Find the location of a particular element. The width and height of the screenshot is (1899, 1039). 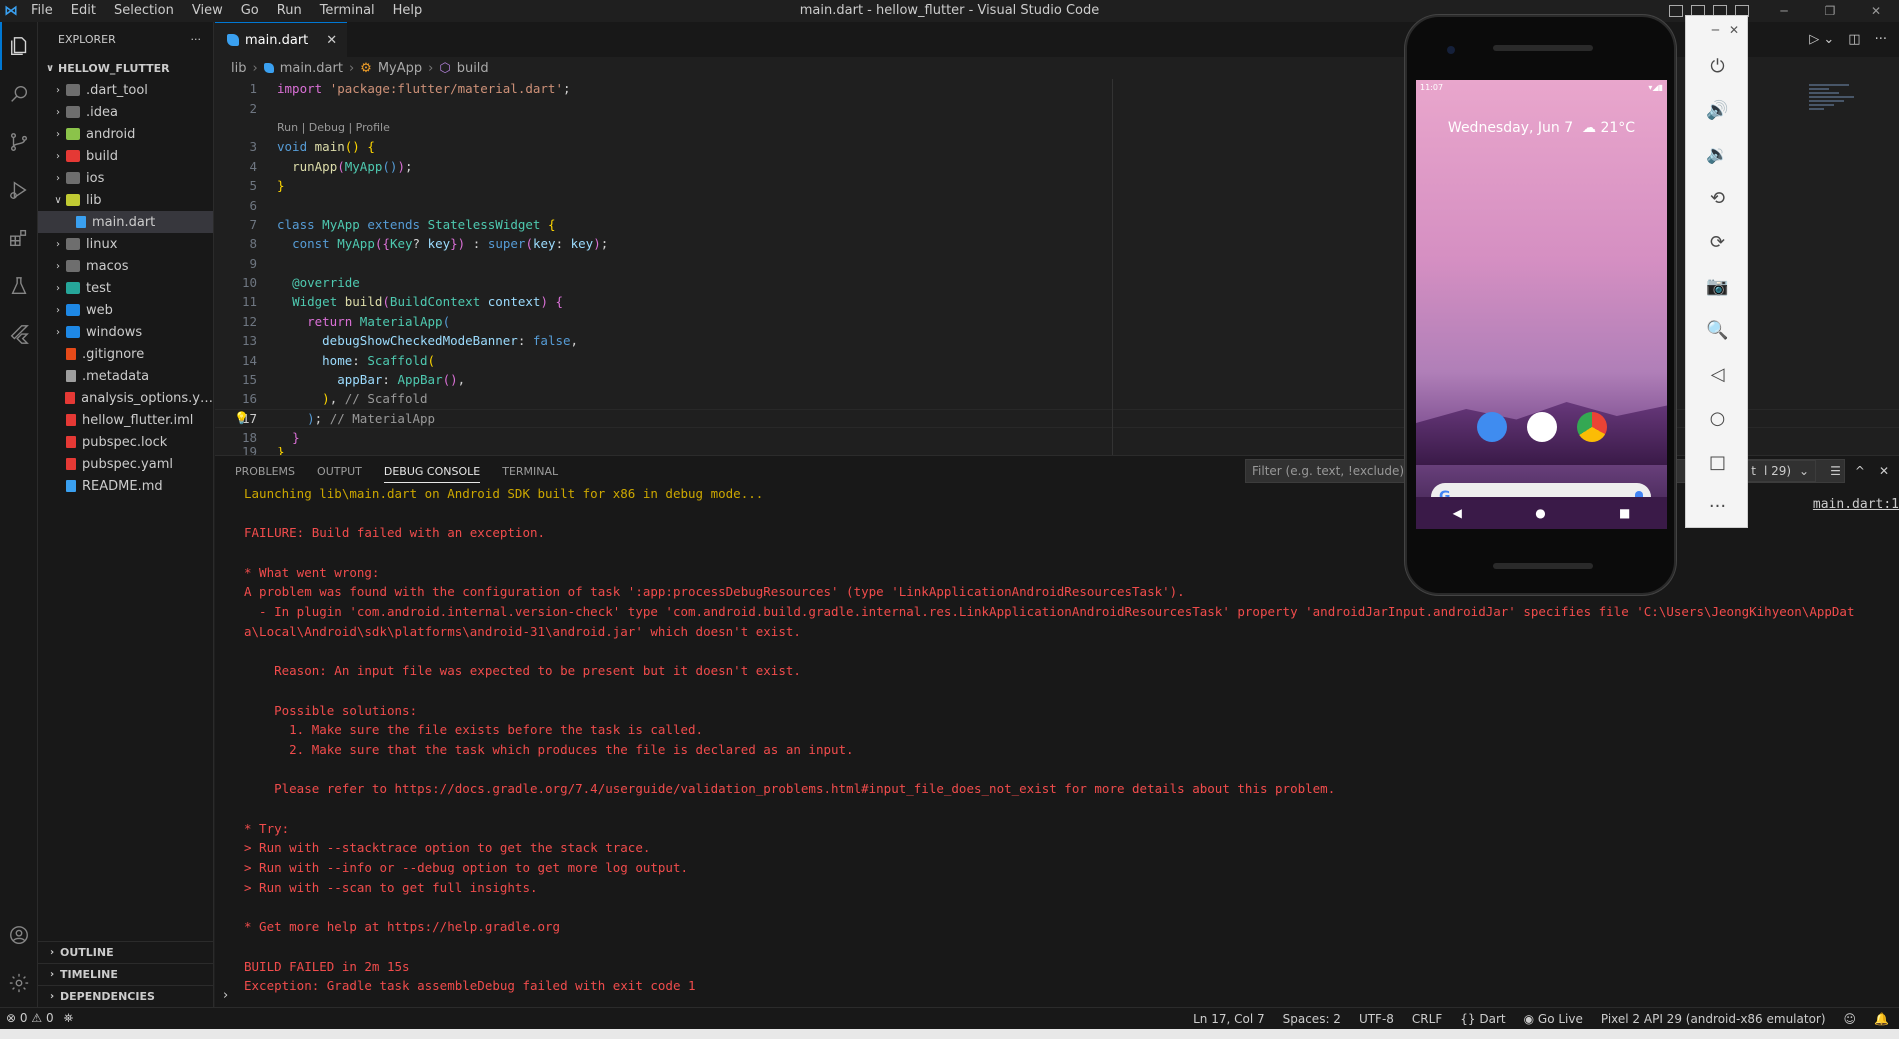

explorer-more-icon: ··· is located at coordinates (196, 39).